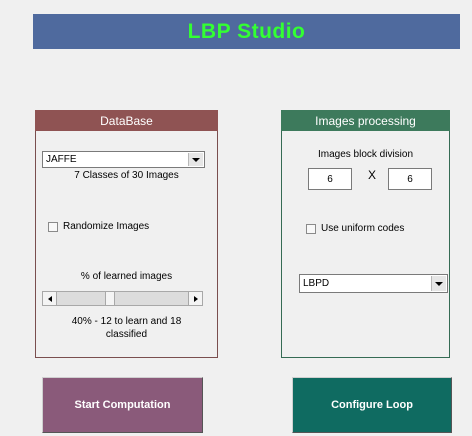 The width and height of the screenshot is (472, 436). What do you see at coordinates (126, 175) in the screenshot?
I see `dataset-info: 7 Classes of 30 Images` at bounding box center [126, 175].